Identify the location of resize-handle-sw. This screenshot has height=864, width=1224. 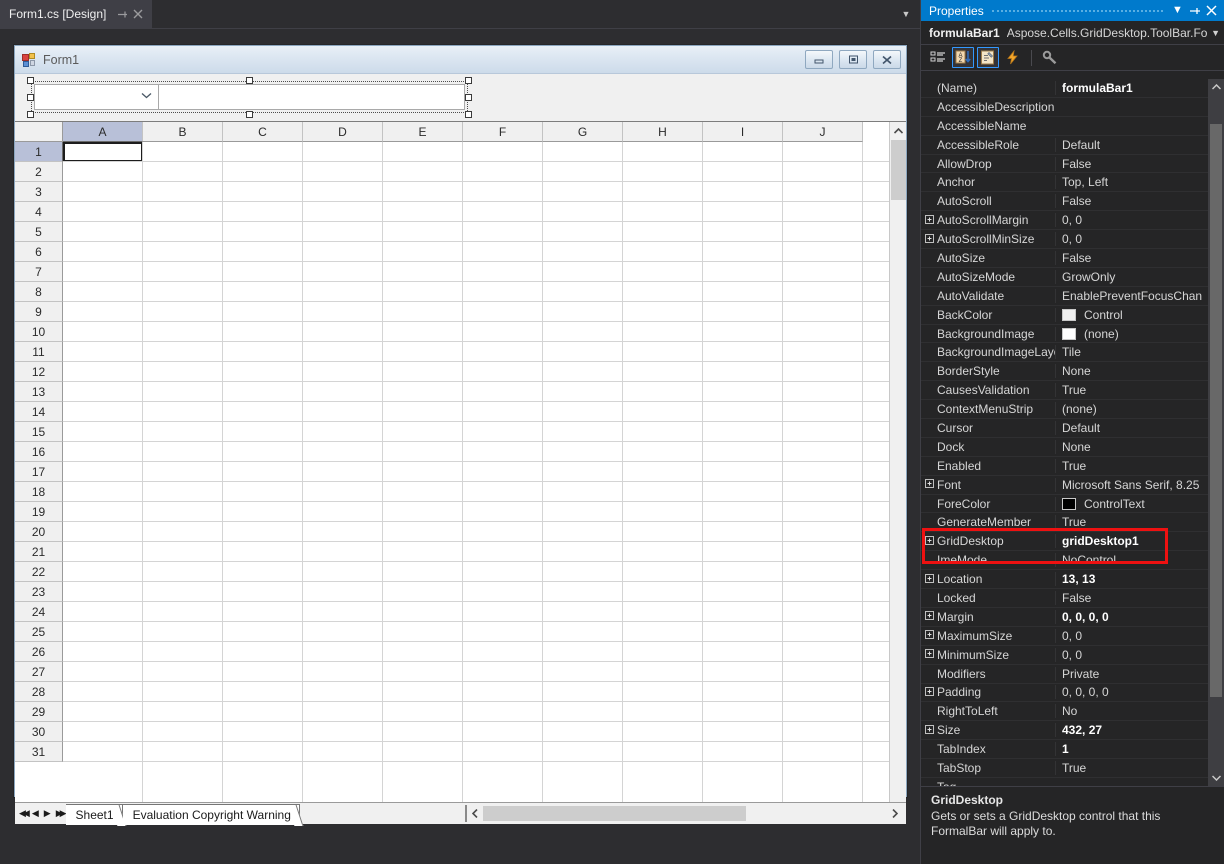
(30, 114).